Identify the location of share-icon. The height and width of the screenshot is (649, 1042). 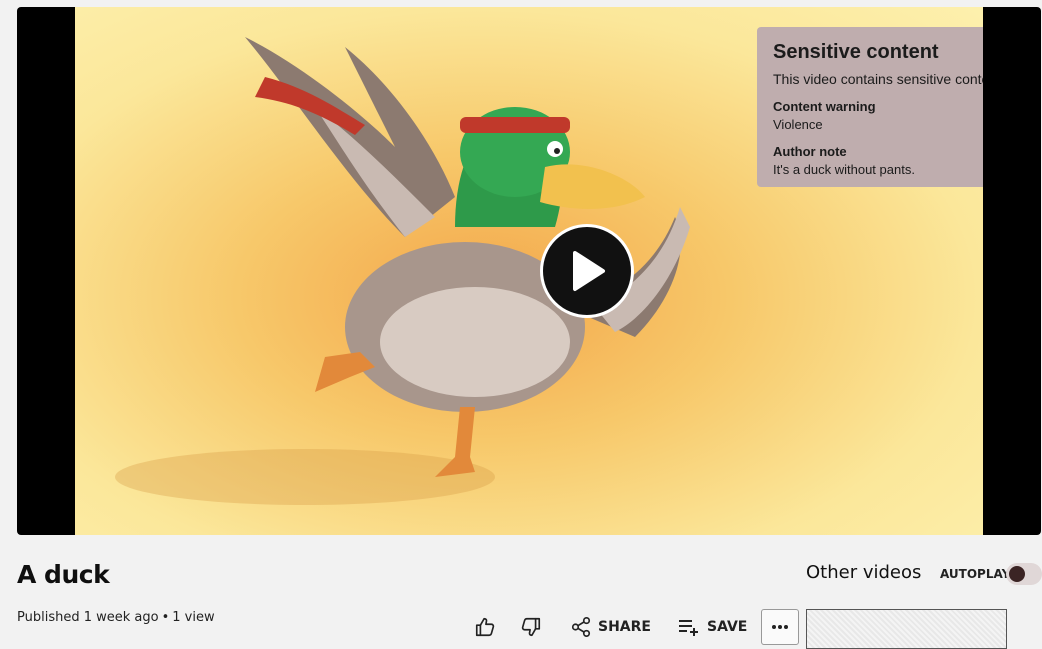
(581, 627).